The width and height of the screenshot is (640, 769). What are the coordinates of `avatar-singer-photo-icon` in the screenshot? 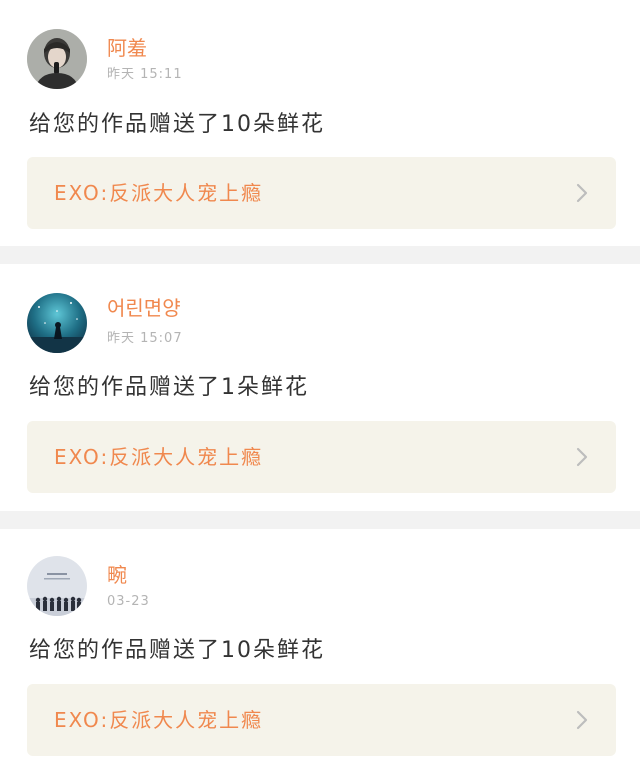 It's located at (57, 59).